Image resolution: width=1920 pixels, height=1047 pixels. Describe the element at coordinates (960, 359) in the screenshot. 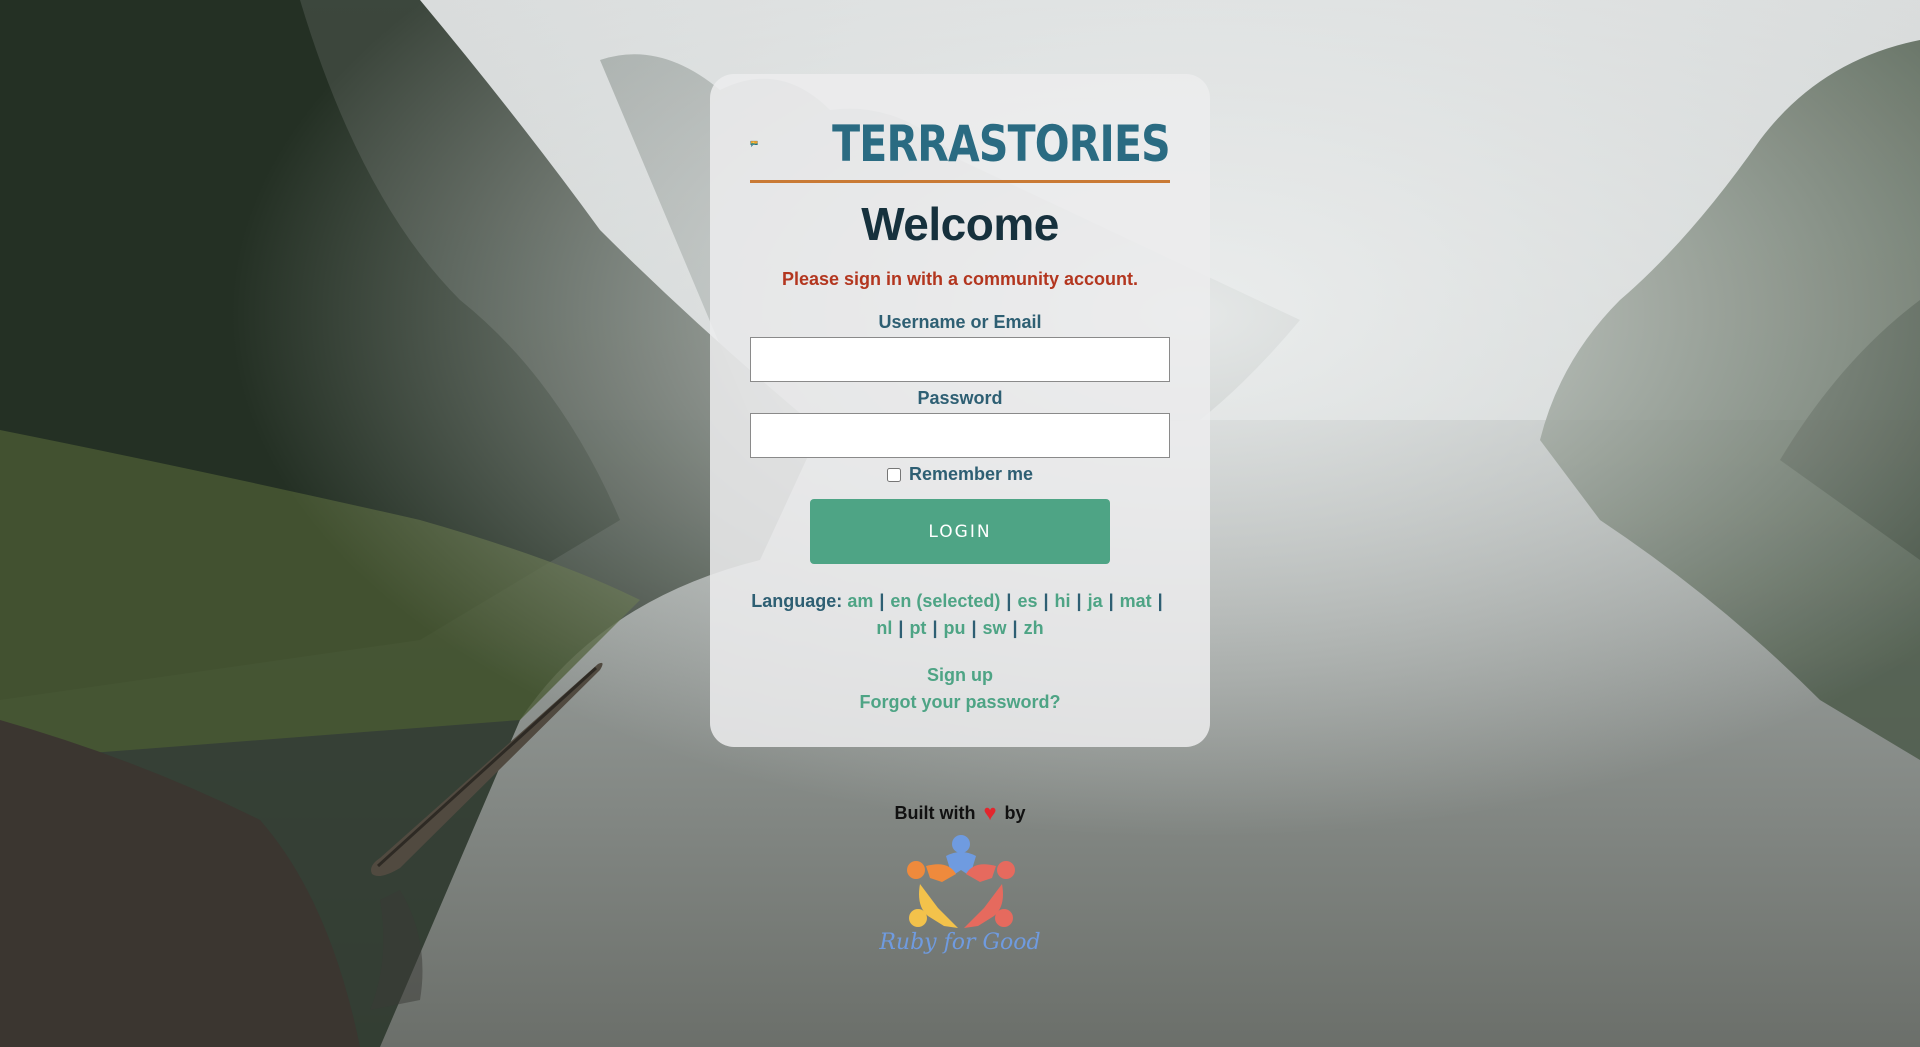

I see `username-input` at that location.